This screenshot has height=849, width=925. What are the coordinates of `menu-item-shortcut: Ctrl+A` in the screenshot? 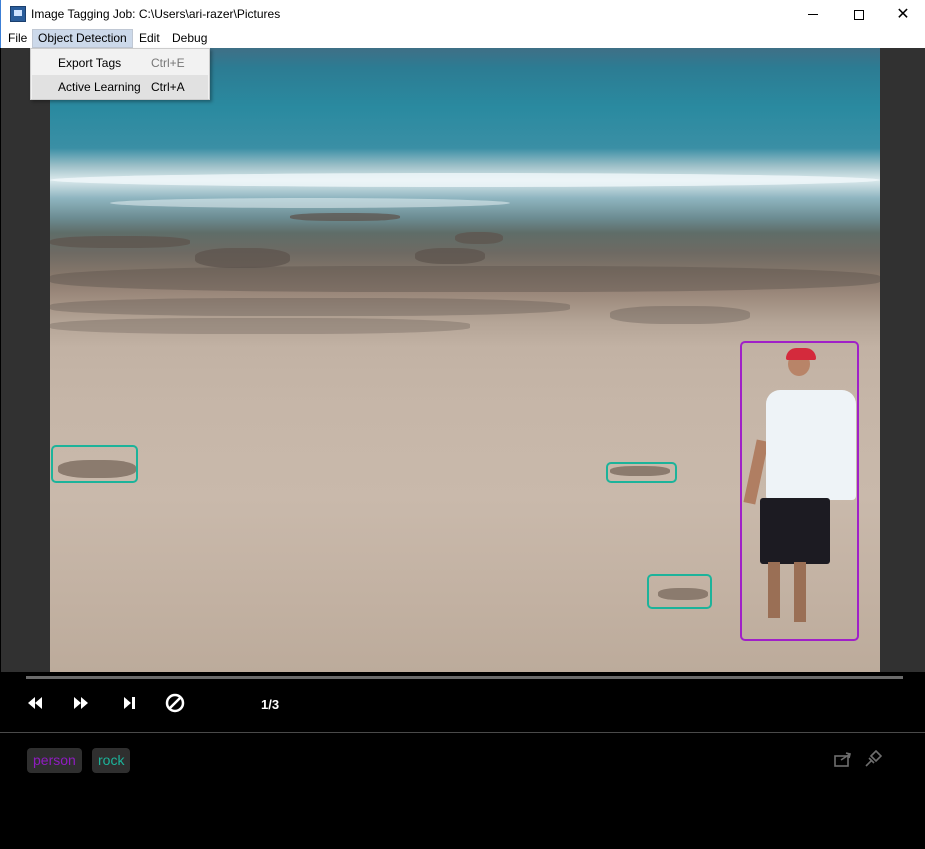 It's located at (168, 87).